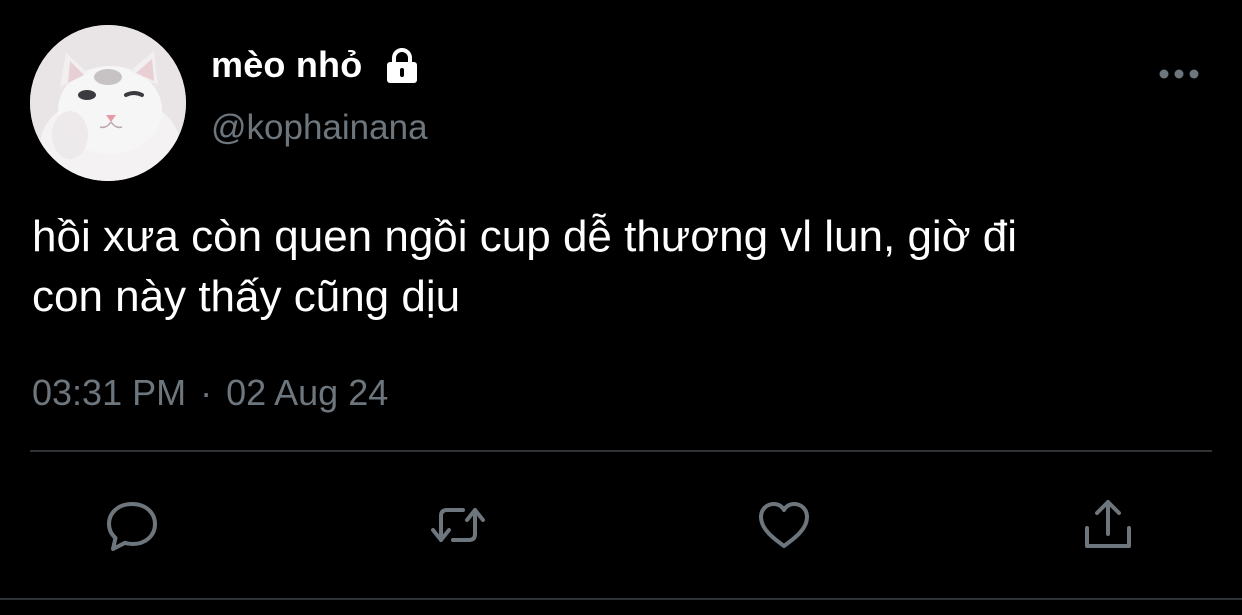 Image resolution: width=1242 pixels, height=615 pixels. Describe the element at coordinates (621, 599) in the screenshot. I see `bottom-divider` at that location.